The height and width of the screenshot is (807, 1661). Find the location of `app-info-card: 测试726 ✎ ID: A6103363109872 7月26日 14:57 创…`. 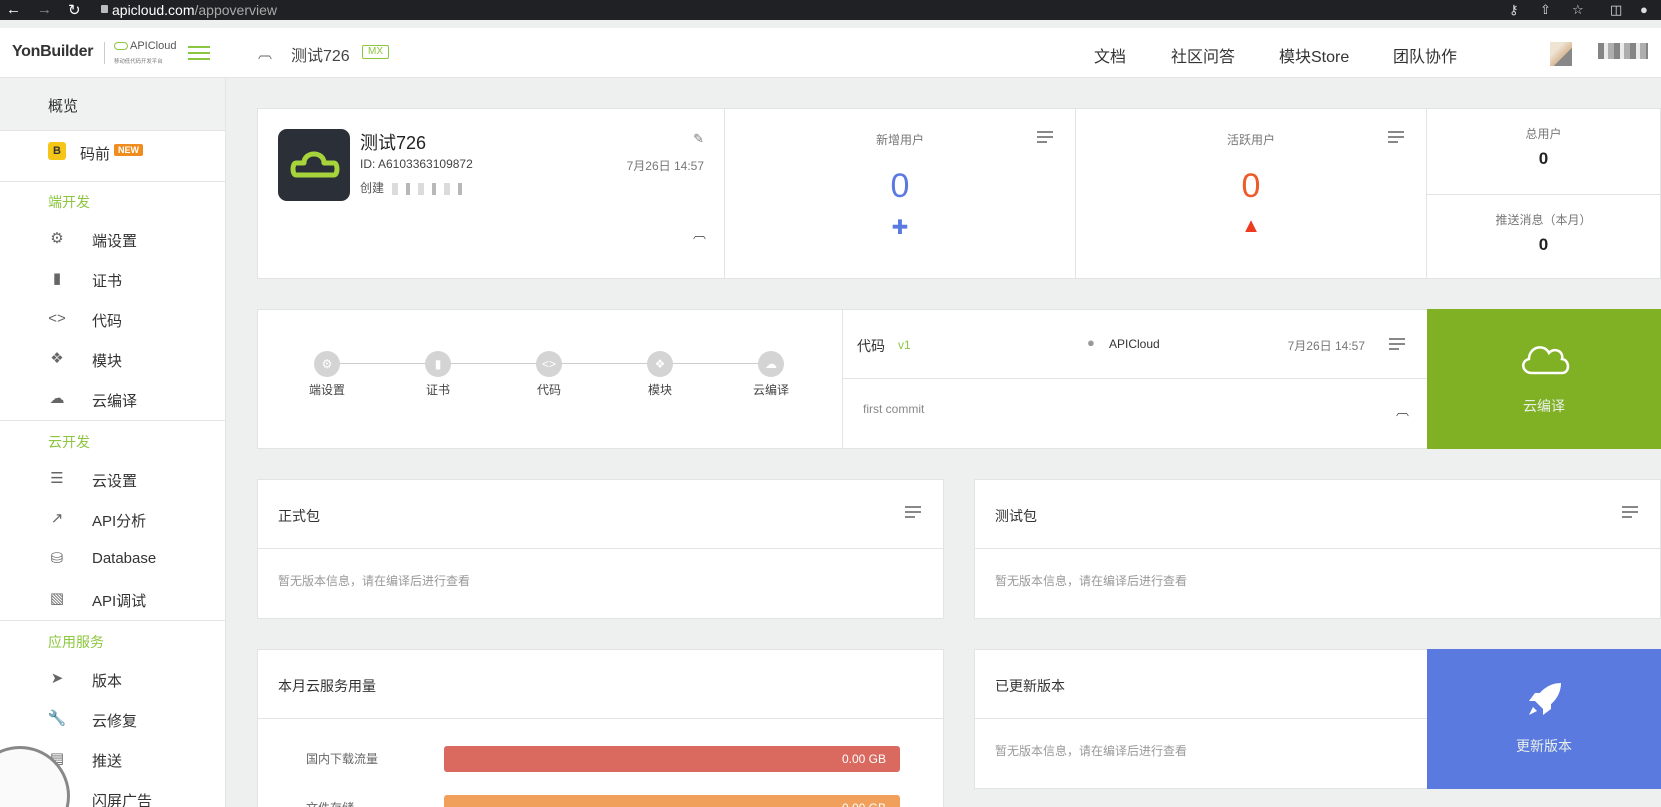

app-info-card: 测试726 ✎ ID: A6103363109872 7月26日 14:57 创… is located at coordinates (491, 193).